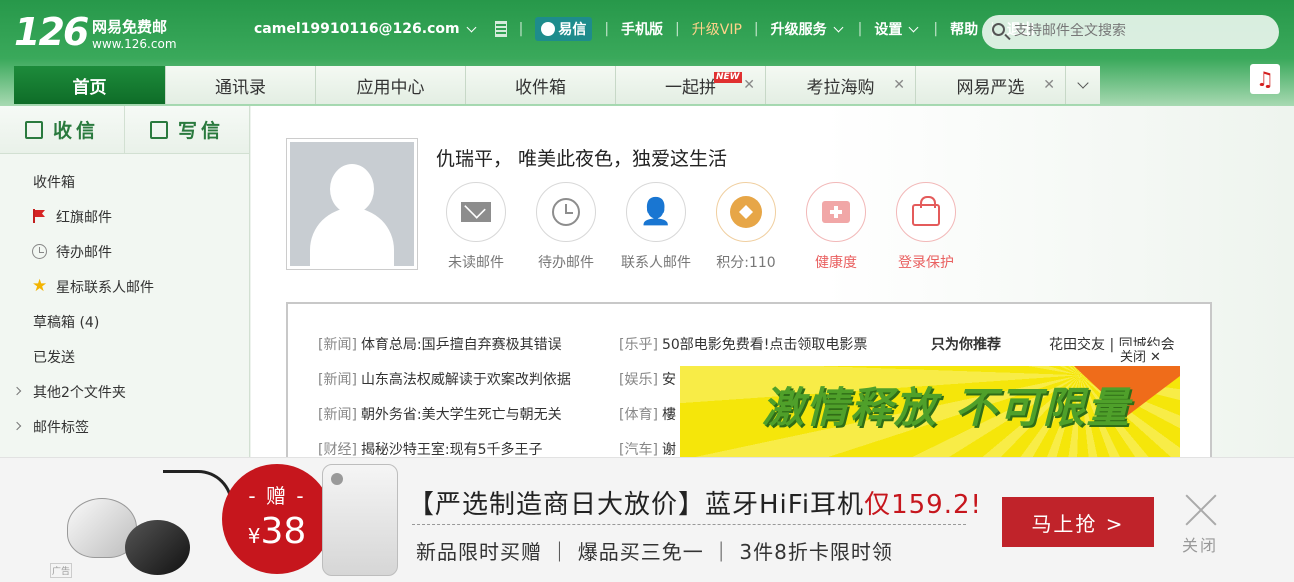 This screenshot has height=582, width=1294. I want to click on download-icon, so click(33, 129).